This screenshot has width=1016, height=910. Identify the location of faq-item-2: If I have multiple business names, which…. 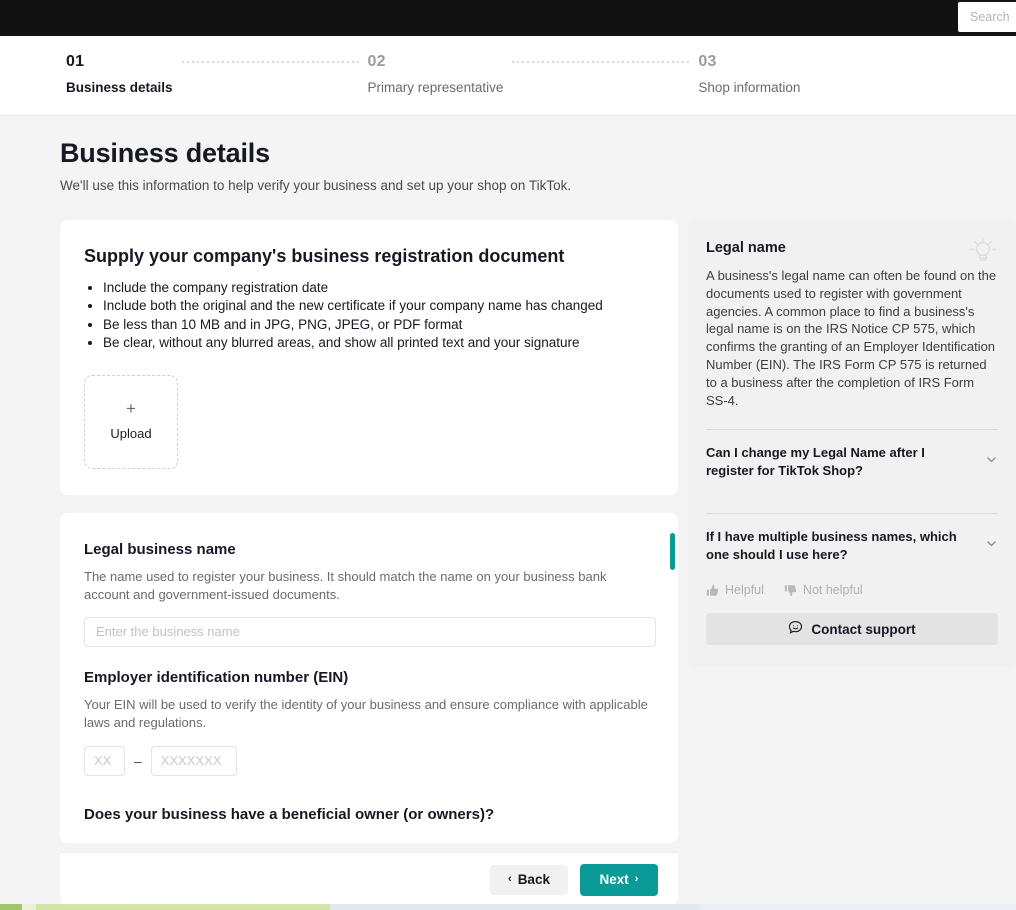
(852, 545).